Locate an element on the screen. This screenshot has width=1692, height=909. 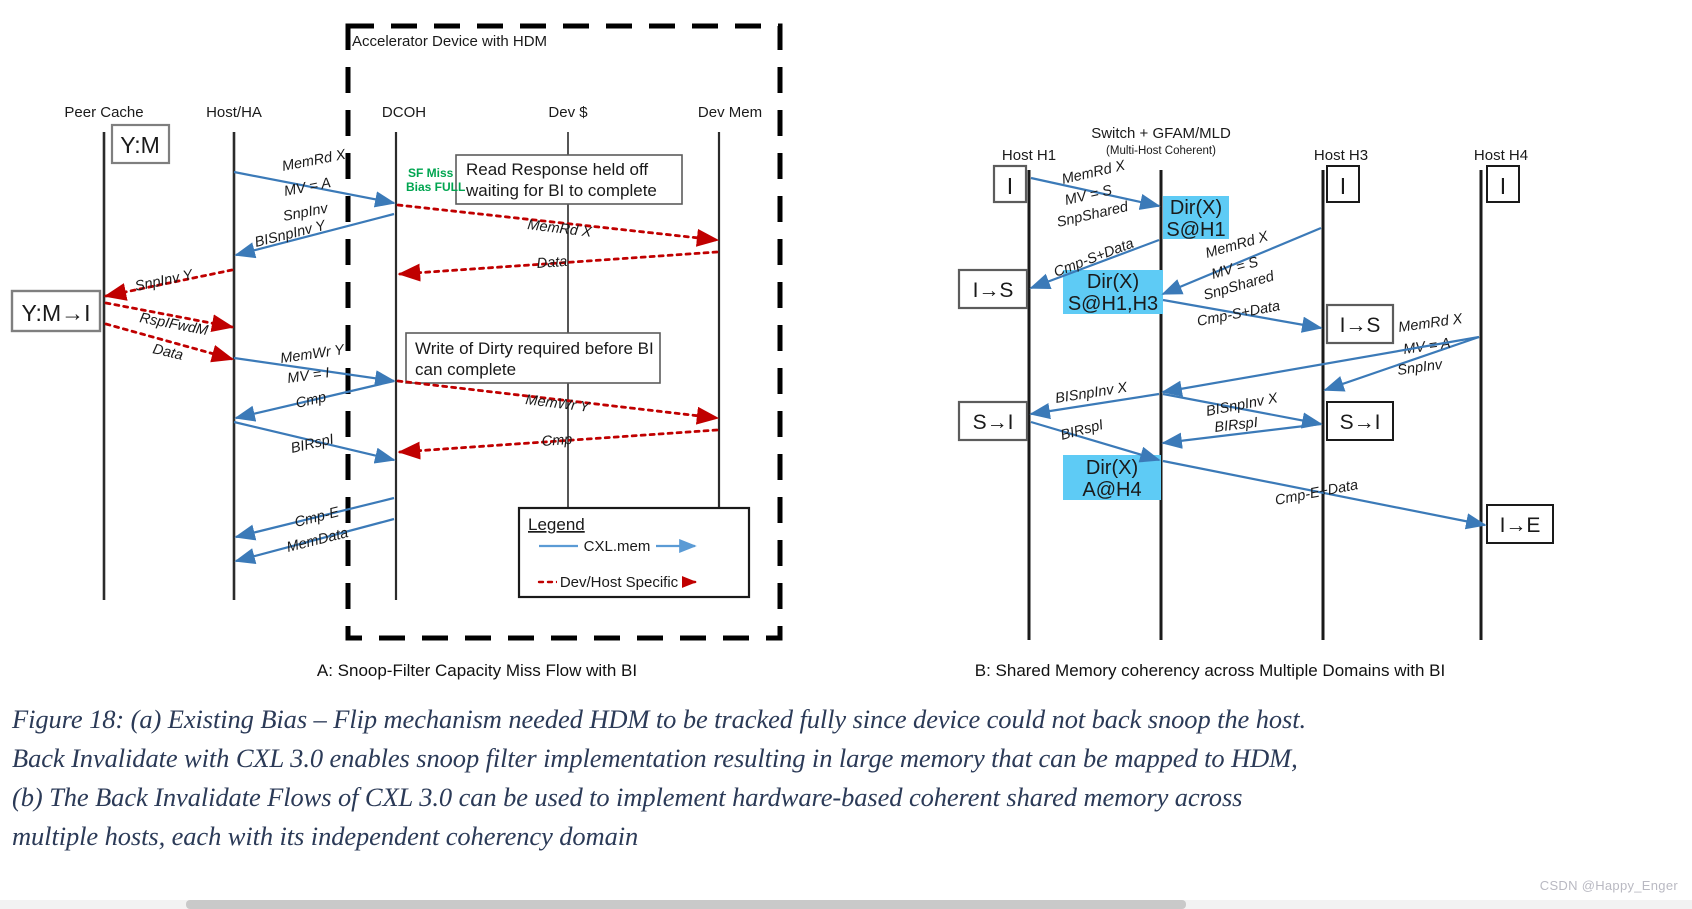
state-box-h3-i-to-s-label: I→S is located at coordinates (1360, 325).